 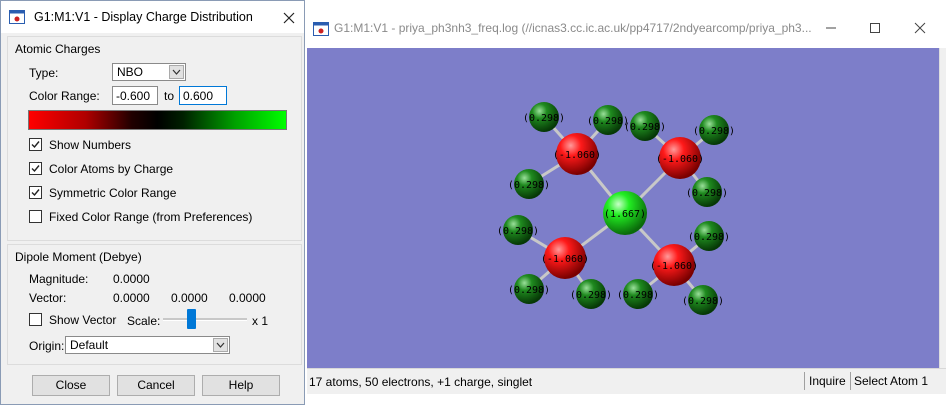 I want to click on color-range-max-input, so click(x=203, y=95).